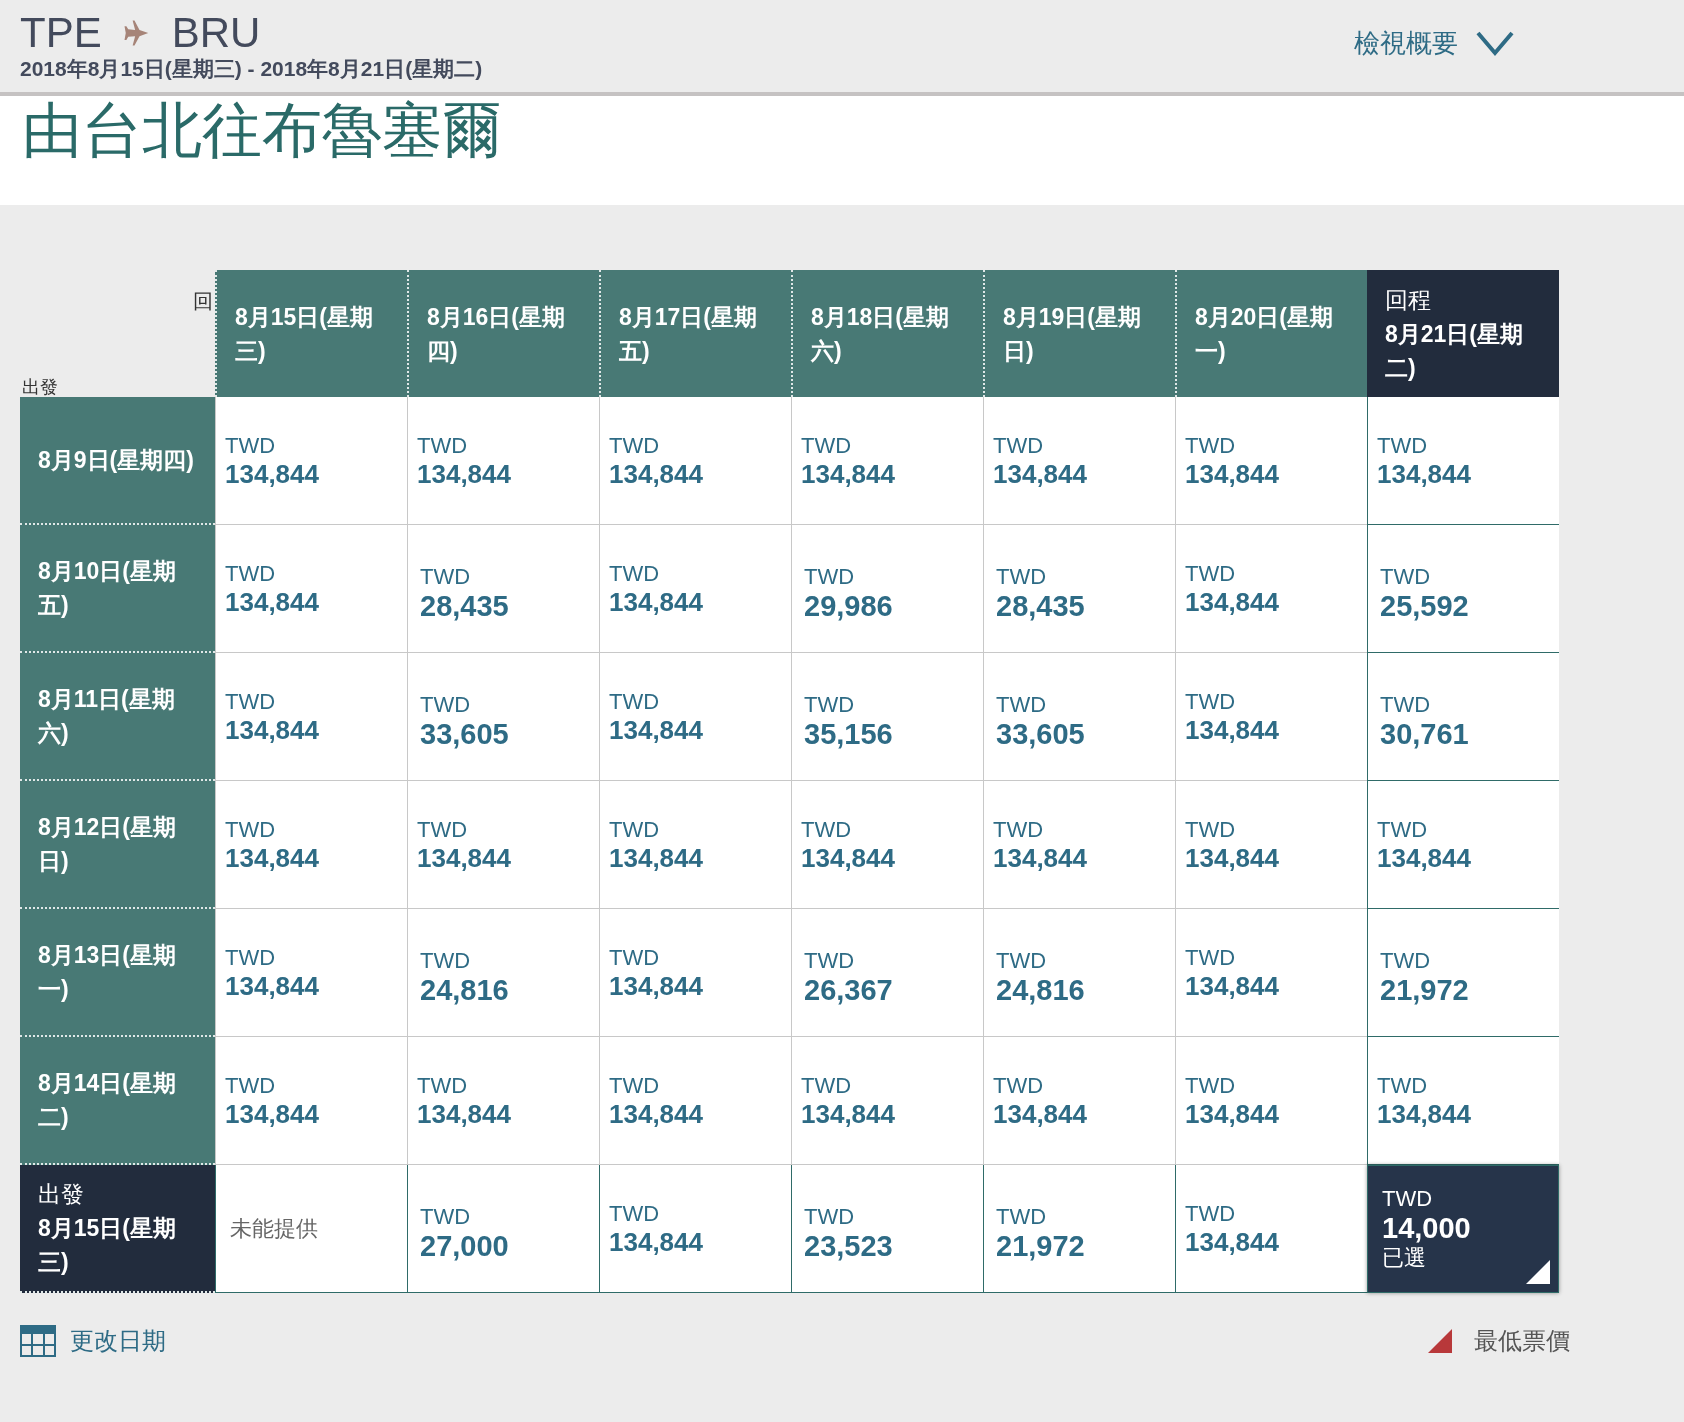 The height and width of the screenshot is (1422, 1684). Describe the element at coordinates (1041, 1245) in the screenshot. I see `fare-price: 21,972` at that location.